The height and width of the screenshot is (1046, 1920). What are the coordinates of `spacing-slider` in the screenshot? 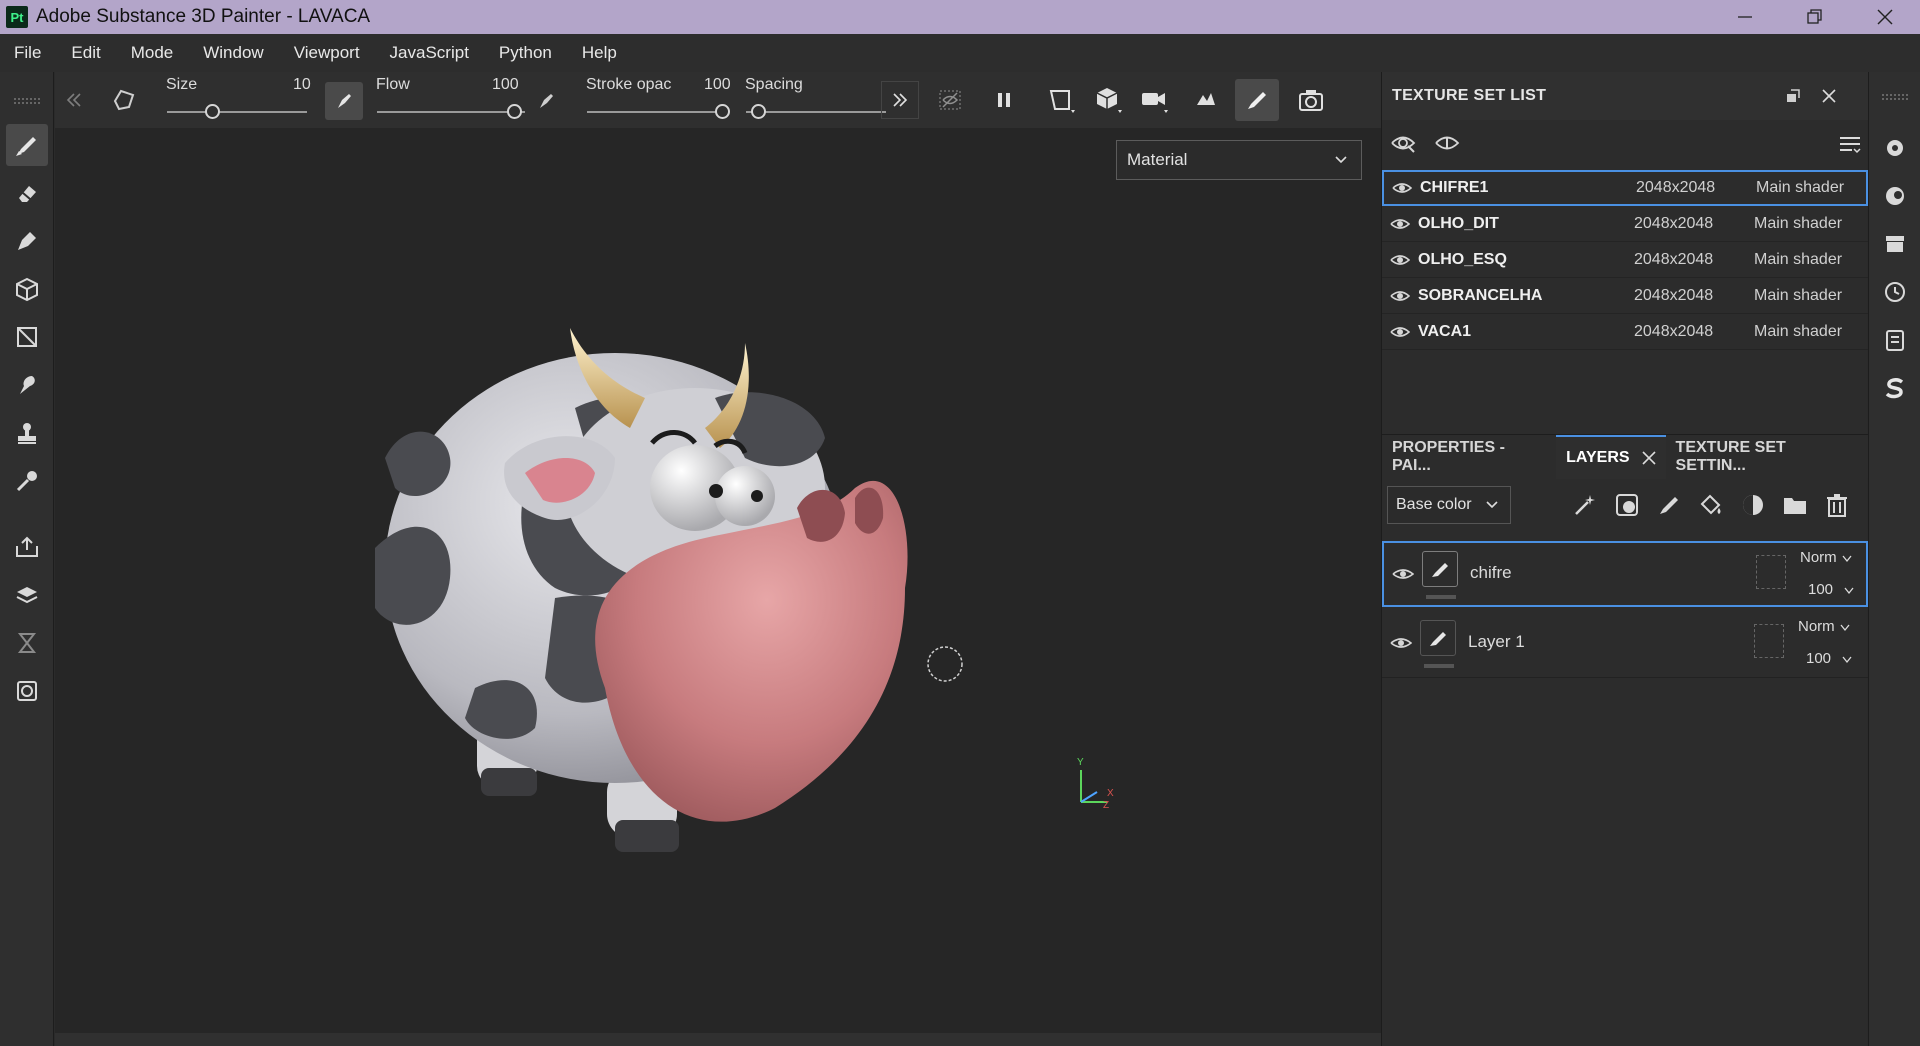 It's located at (816, 112).